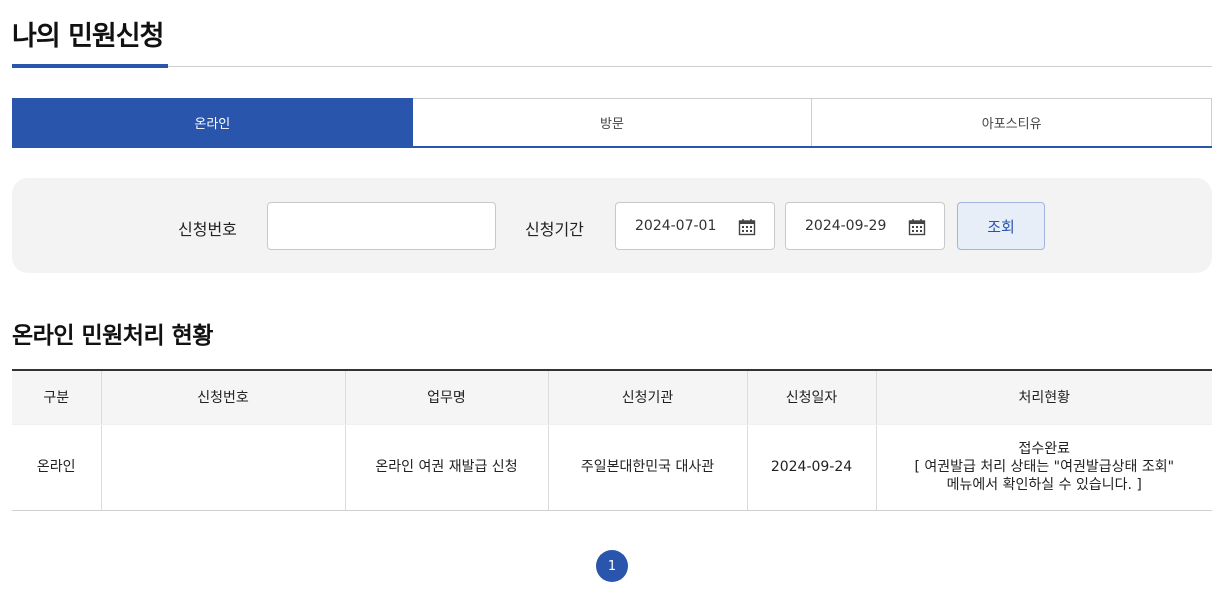 The width and height of the screenshot is (1226, 592). I want to click on page-button-1: 1, so click(612, 566).